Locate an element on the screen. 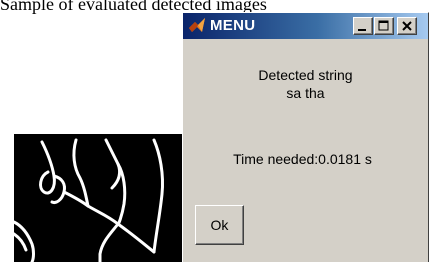  ok-button: Ok is located at coordinates (219, 225).